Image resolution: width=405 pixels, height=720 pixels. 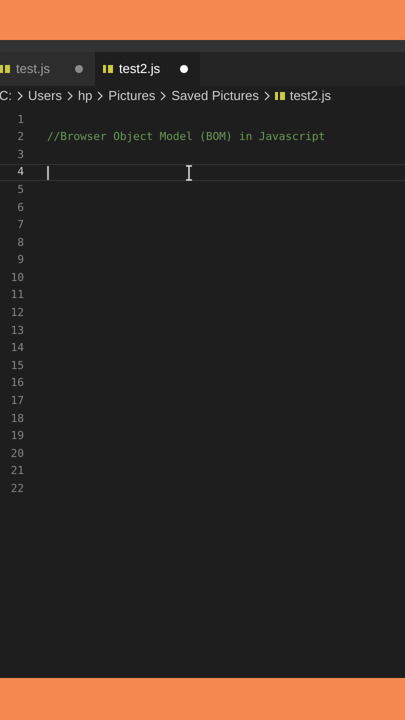 I want to click on line-number: 10, so click(x=17, y=278).